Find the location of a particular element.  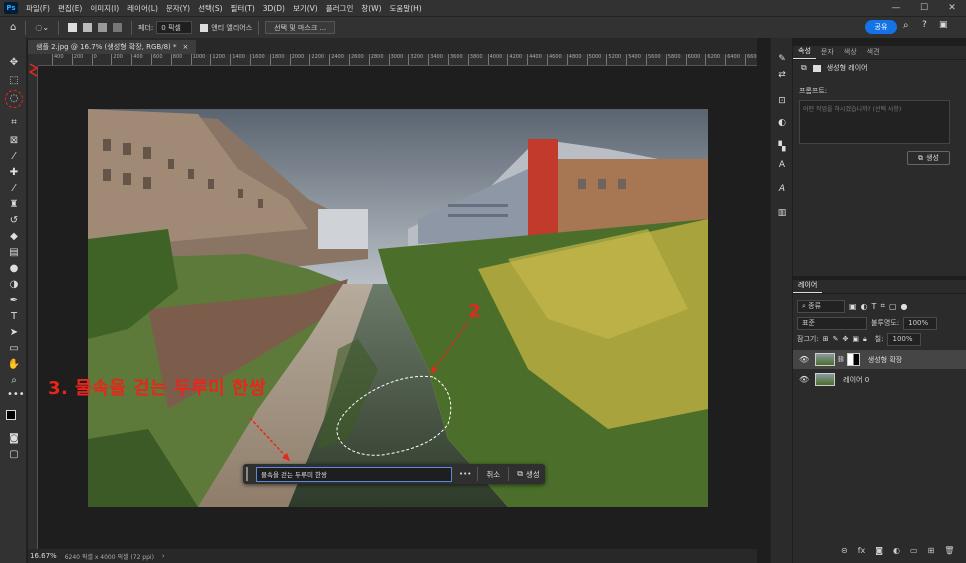

properties-generate-button: ⧉ 생성 is located at coordinates (928, 158).